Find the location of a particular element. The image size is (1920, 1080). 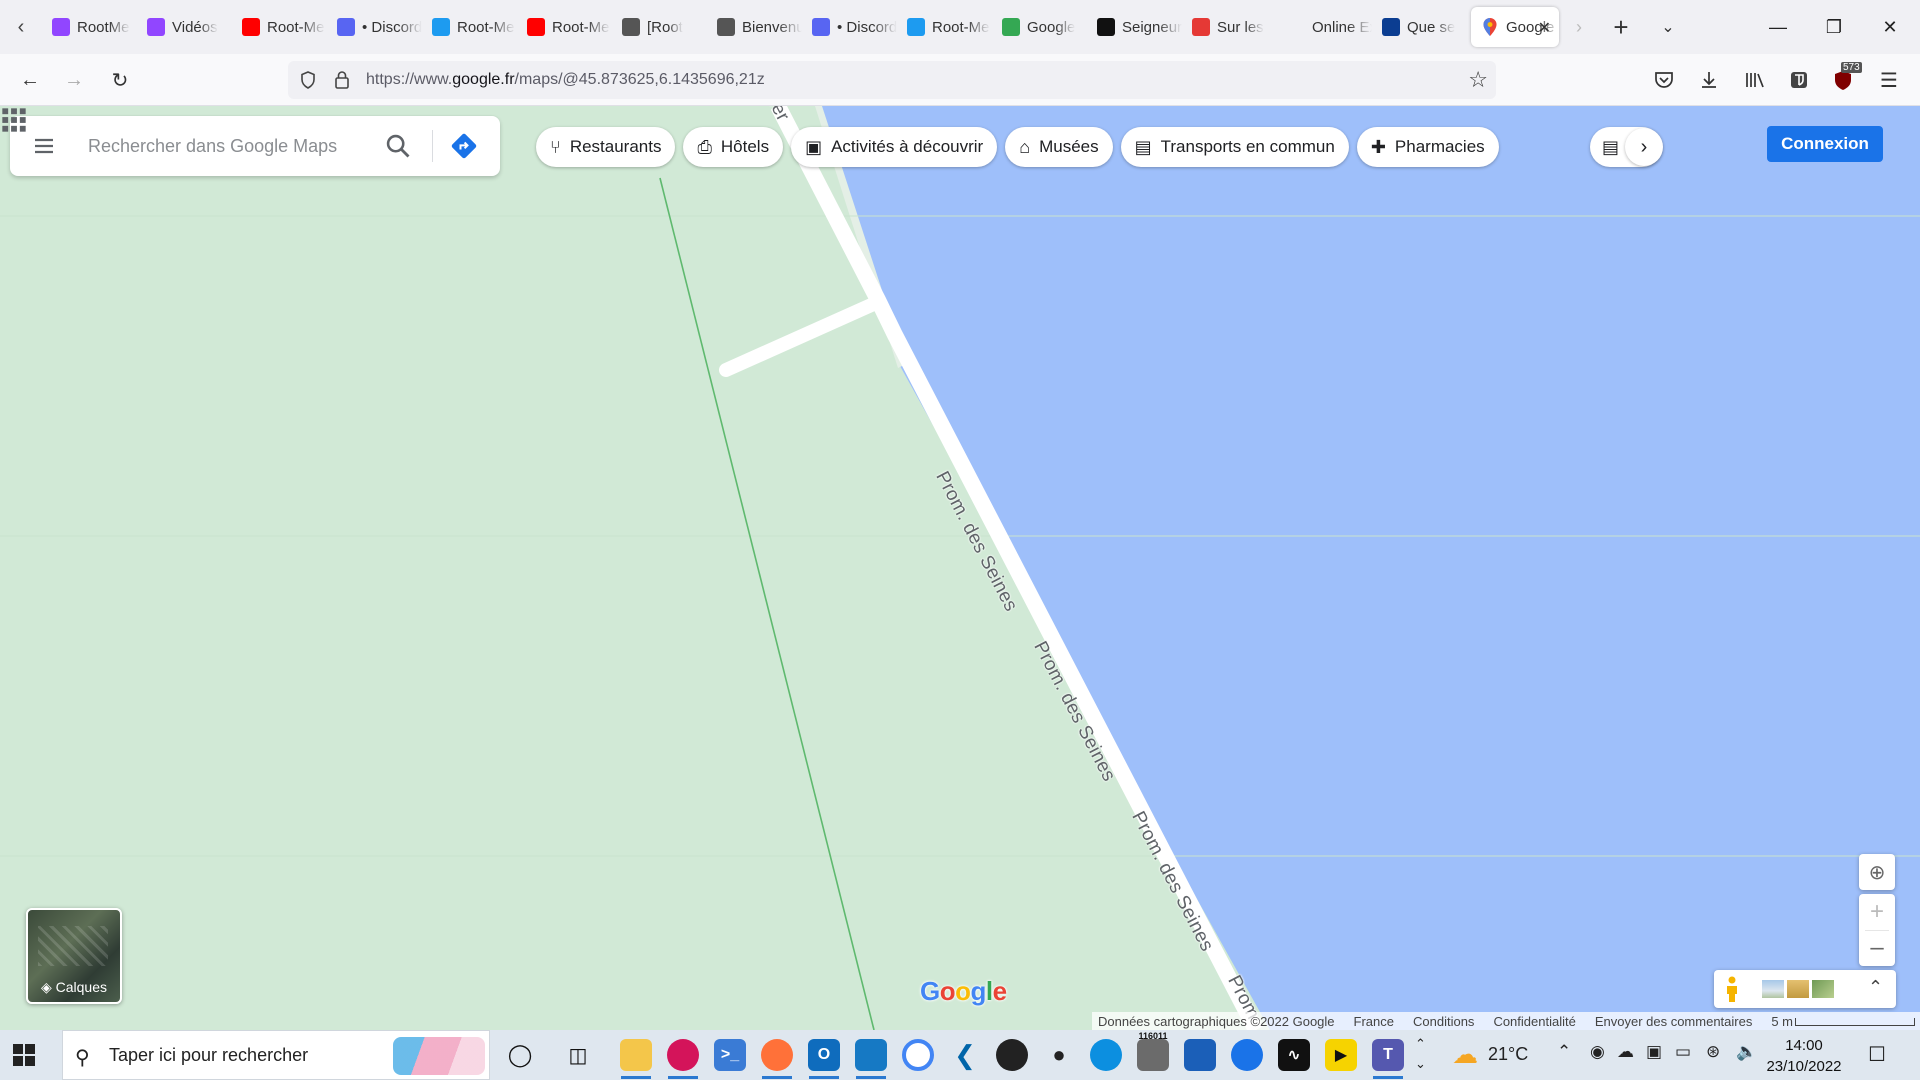

audio-app-icon: ∿ is located at coordinates (1294, 1055).